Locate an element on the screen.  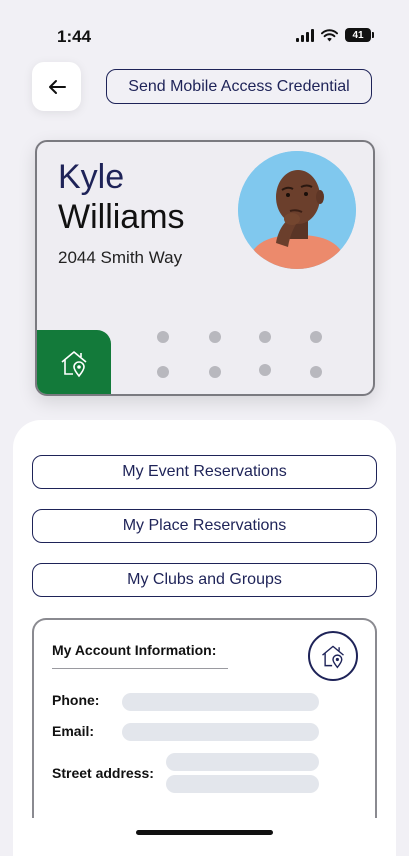
home-indicator is located at coordinates (204, 832).